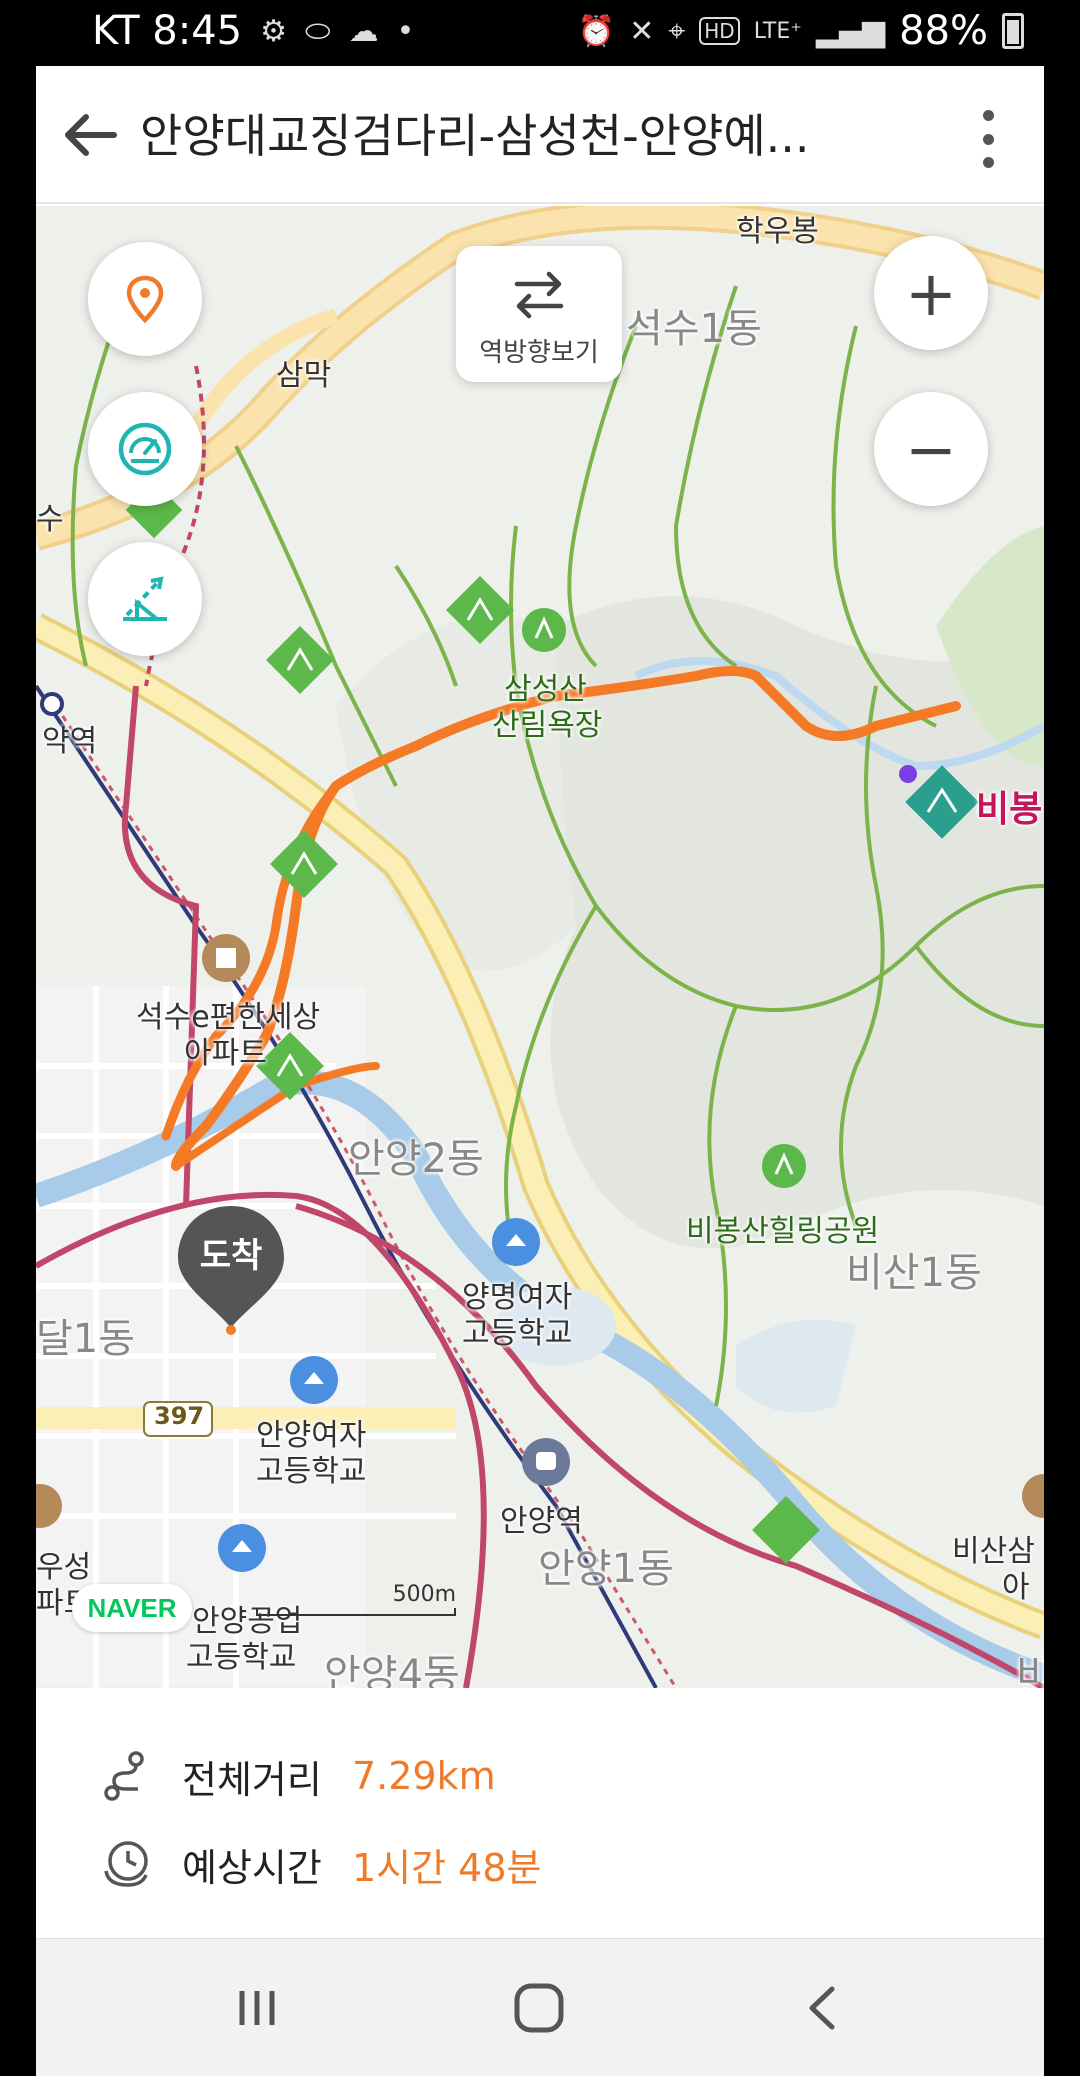  Describe the element at coordinates (231, 1256) in the screenshot. I see `arrival-label: 도착` at that location.